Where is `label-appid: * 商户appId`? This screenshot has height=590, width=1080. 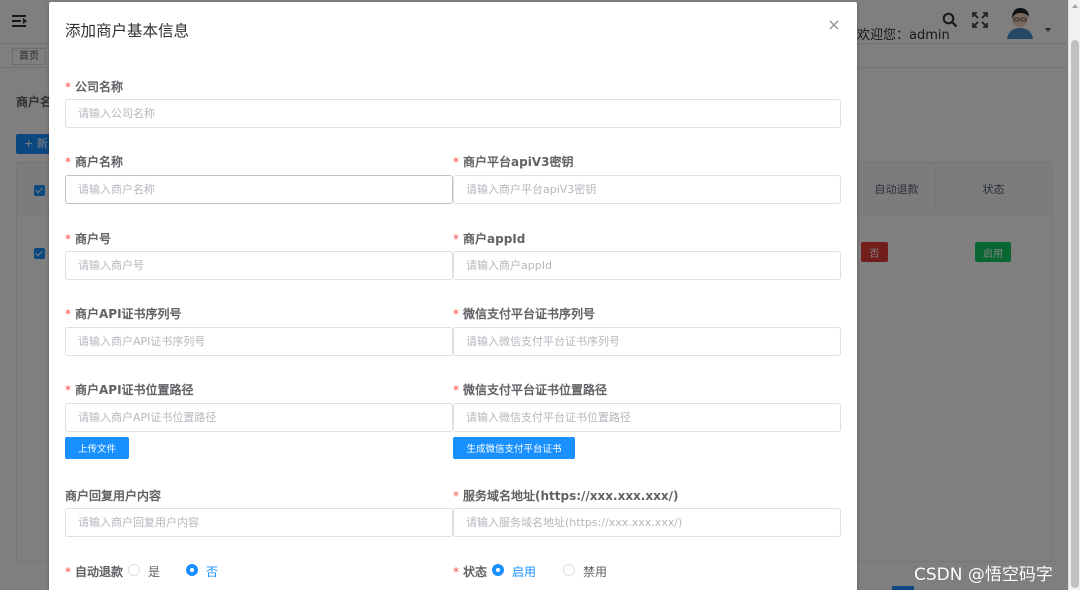 label-appid: * 商户appId is located at coordinates (489, 239).